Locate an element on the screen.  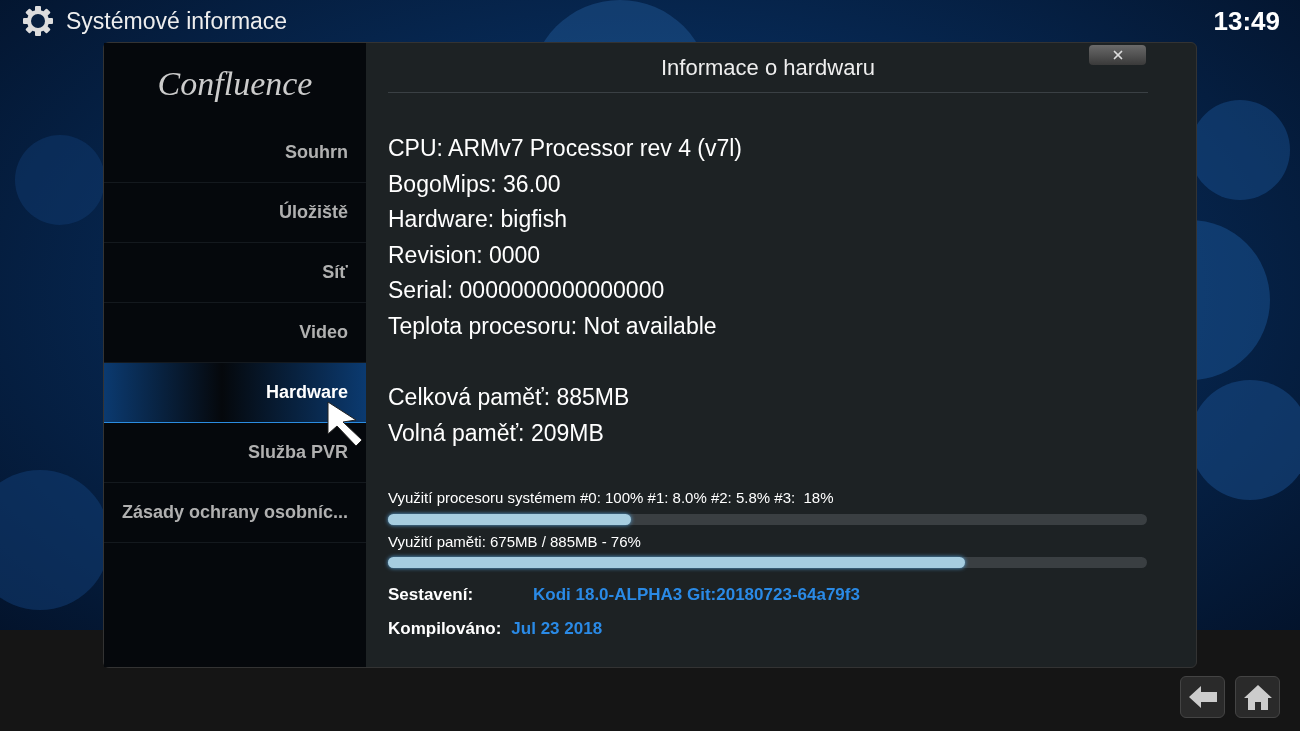
close-button is located at coordinates (1117, 55).